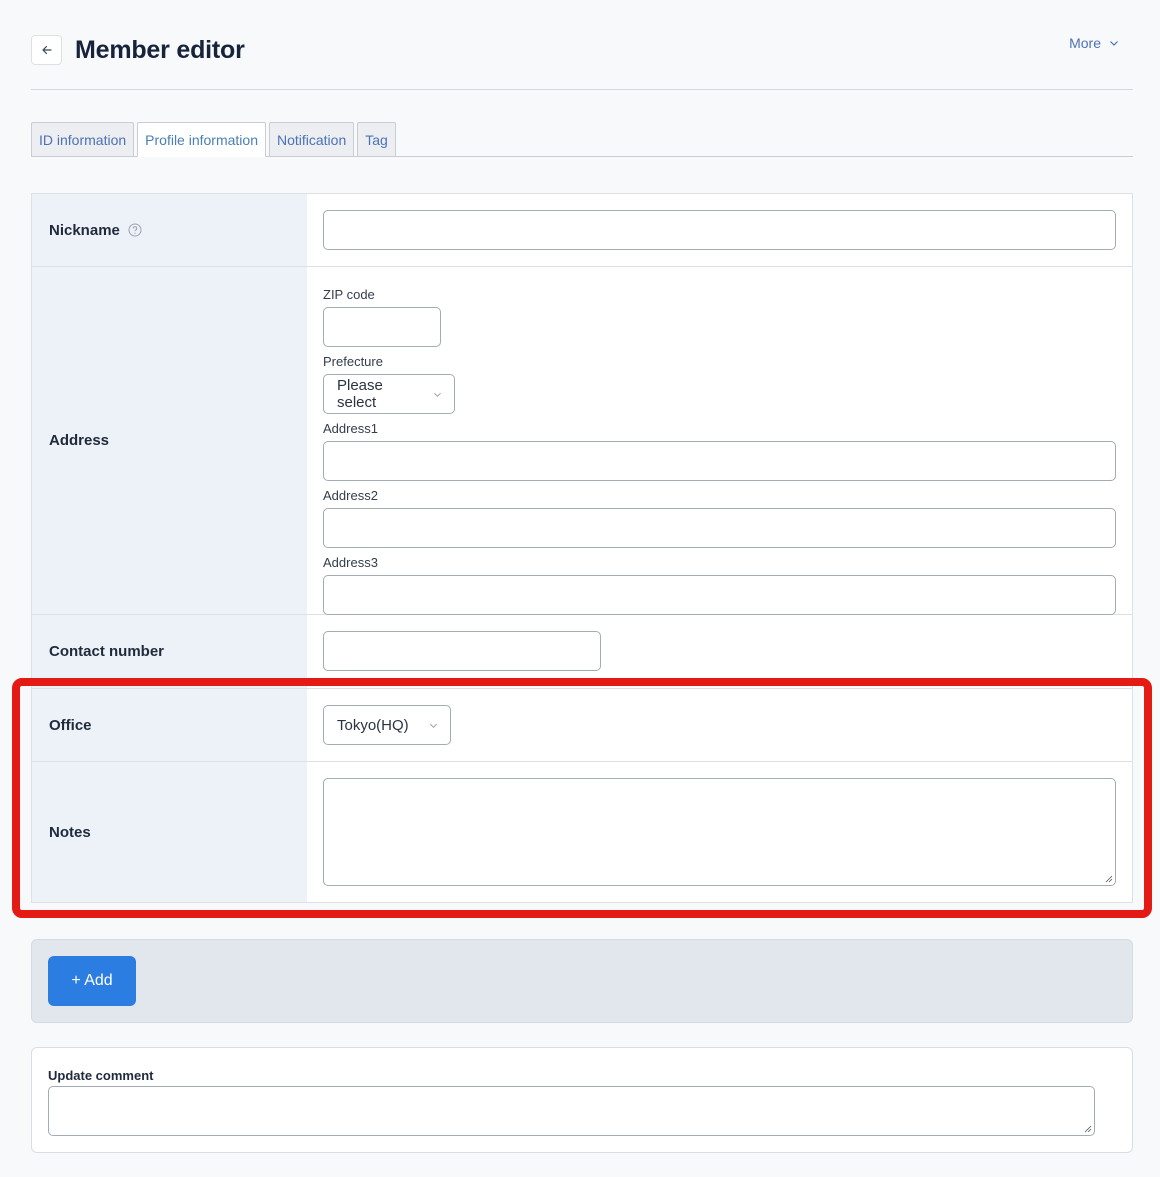  What do you see at coordinates (107, 651) in the screenshot?
I see `contact-label: Contact number` at bounding box center [107, 651].